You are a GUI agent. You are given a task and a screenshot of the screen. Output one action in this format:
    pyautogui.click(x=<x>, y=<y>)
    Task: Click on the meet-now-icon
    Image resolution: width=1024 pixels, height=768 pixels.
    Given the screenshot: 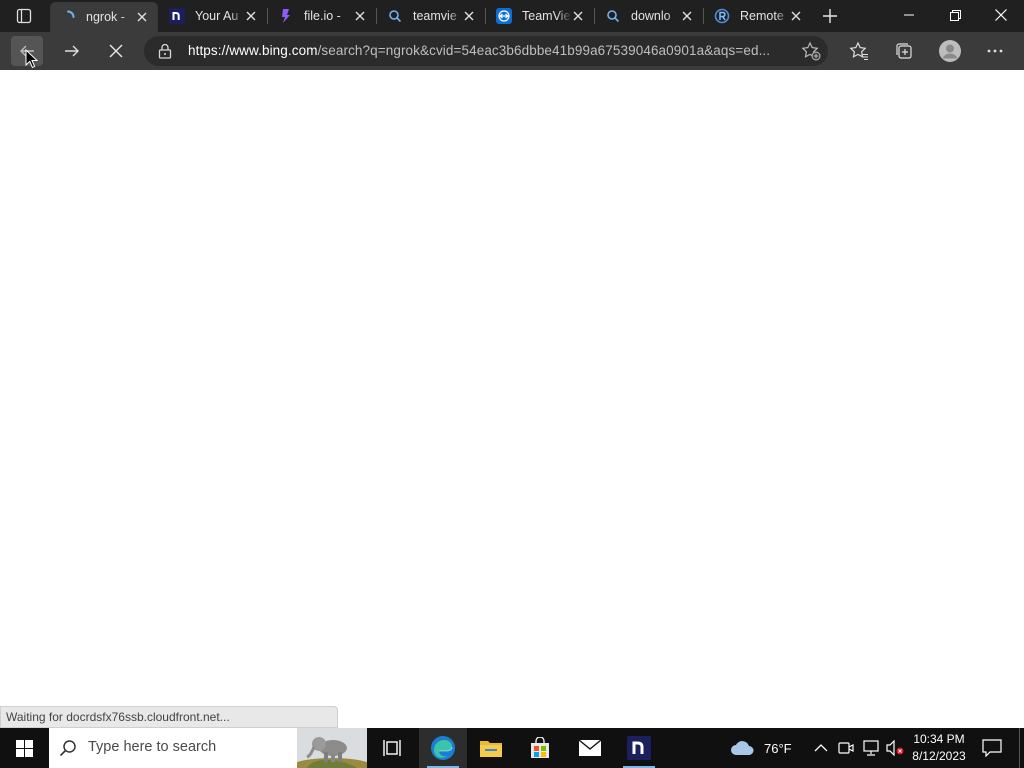 What is the action you would take?
    pyautogui.click(x=846, y=748)
    